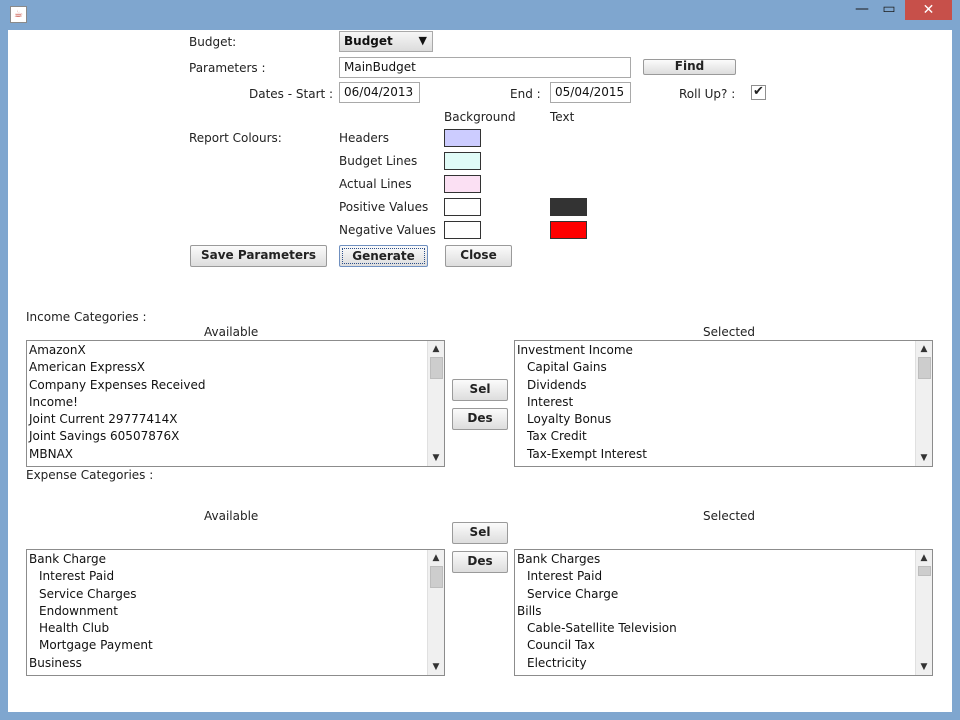  Describe the element at coordinates (715, 436) in the screenshot. I see `list-item: Tax Credit` at that location.